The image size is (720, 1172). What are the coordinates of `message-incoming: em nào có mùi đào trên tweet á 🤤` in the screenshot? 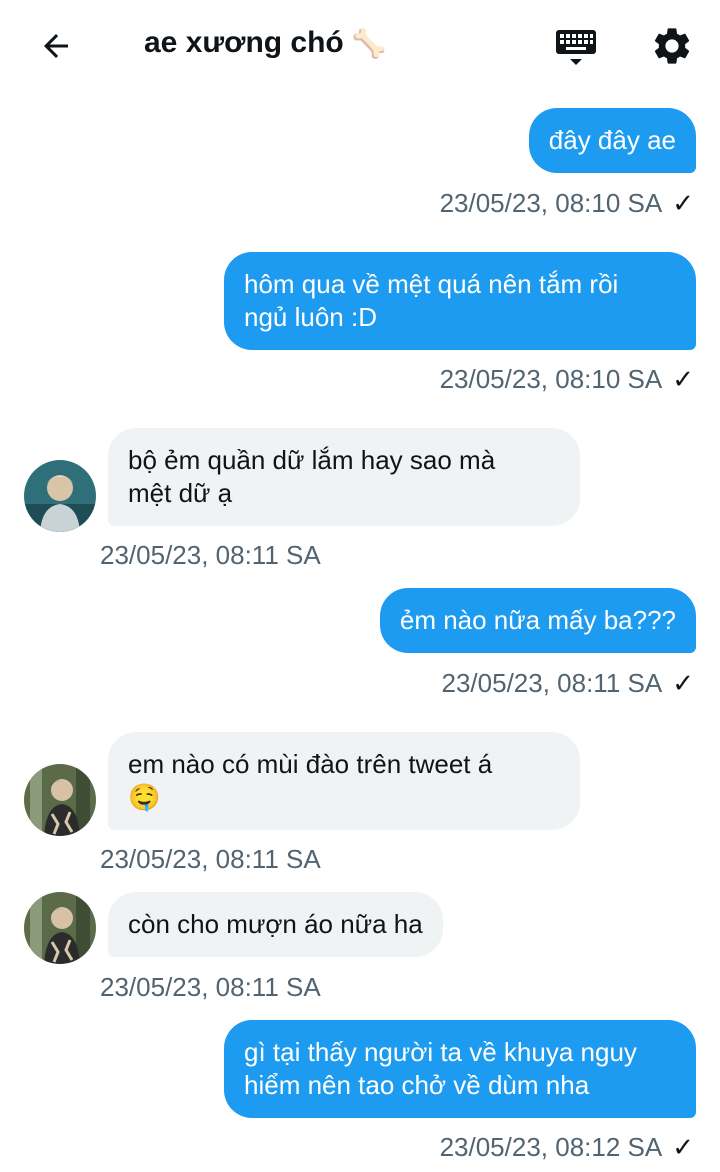 It's located at (344, 781).